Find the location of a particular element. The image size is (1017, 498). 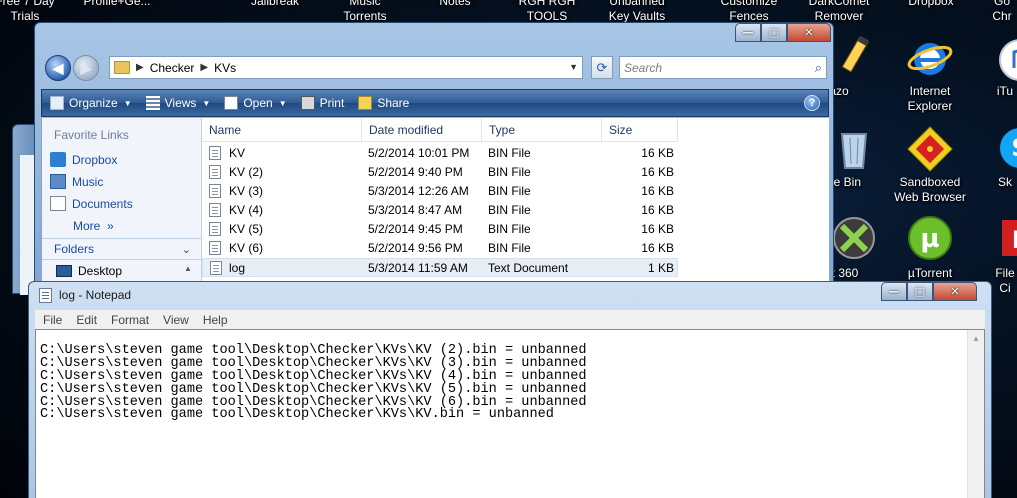

address-bar: ▶ Checker ▶ KVs ▼ is located at coordinates (346, 67).